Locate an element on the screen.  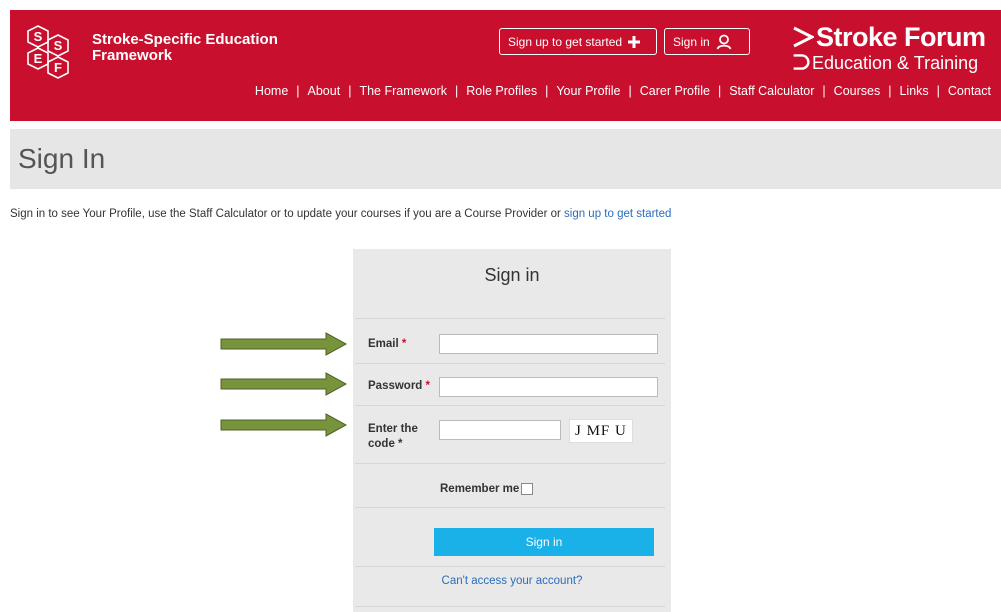
nav-item-courses: Courses is located at coordinates (857, 91).